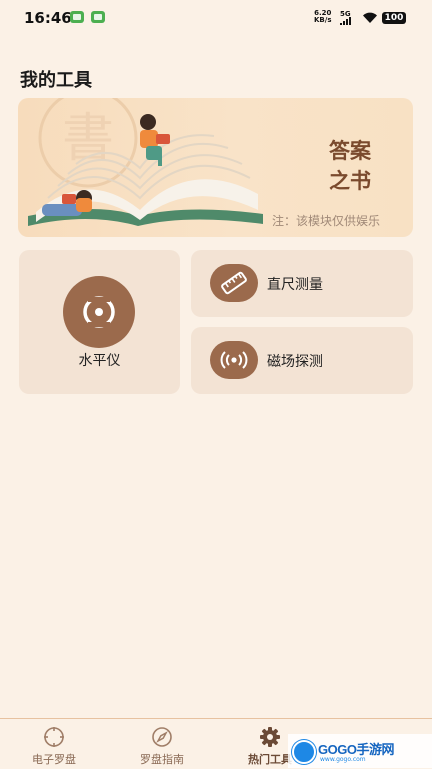 This screenshot has width=432, height=769. I want to click on level-tool-card: 水平仪, so click(99, 322).